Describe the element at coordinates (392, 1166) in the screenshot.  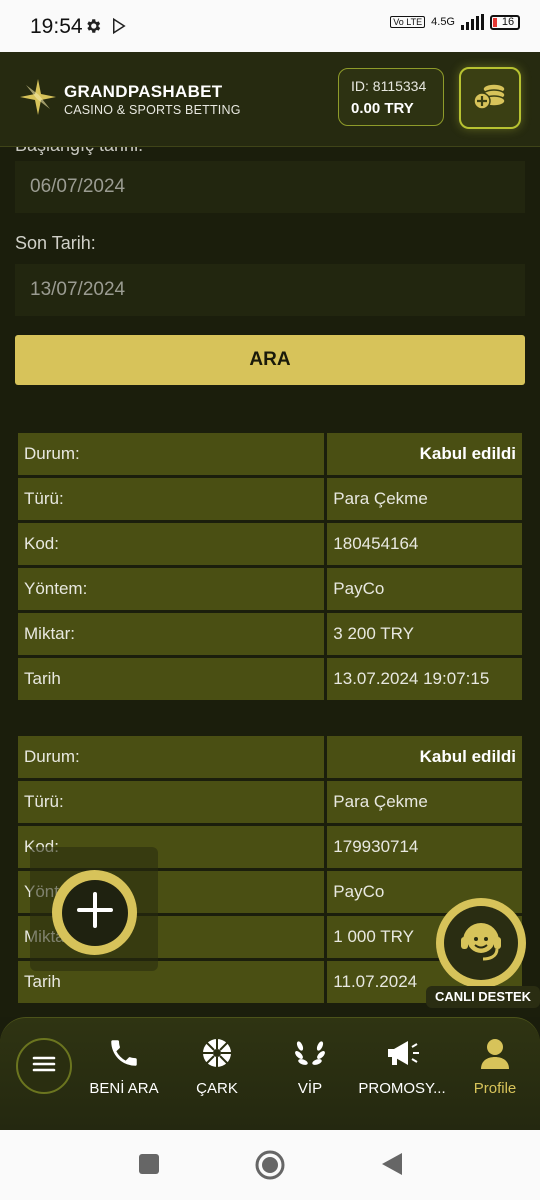
I see `back-icon` at that location.